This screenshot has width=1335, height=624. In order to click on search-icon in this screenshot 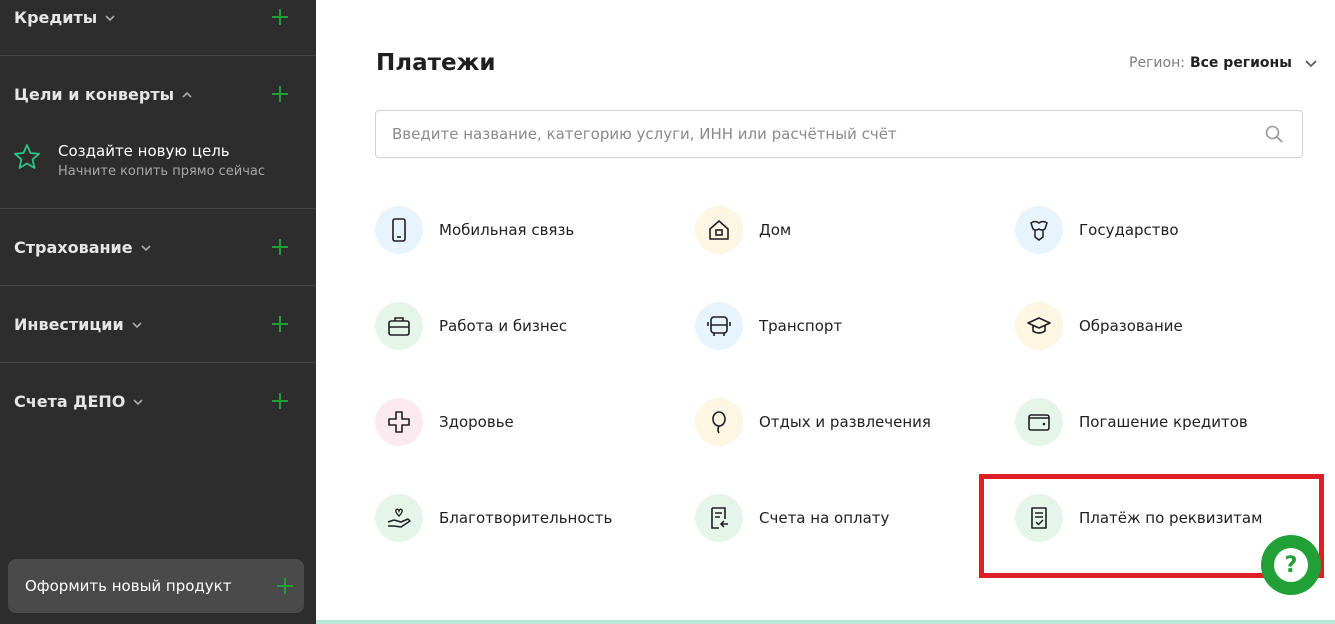, I will do `click(1274, 134)`.